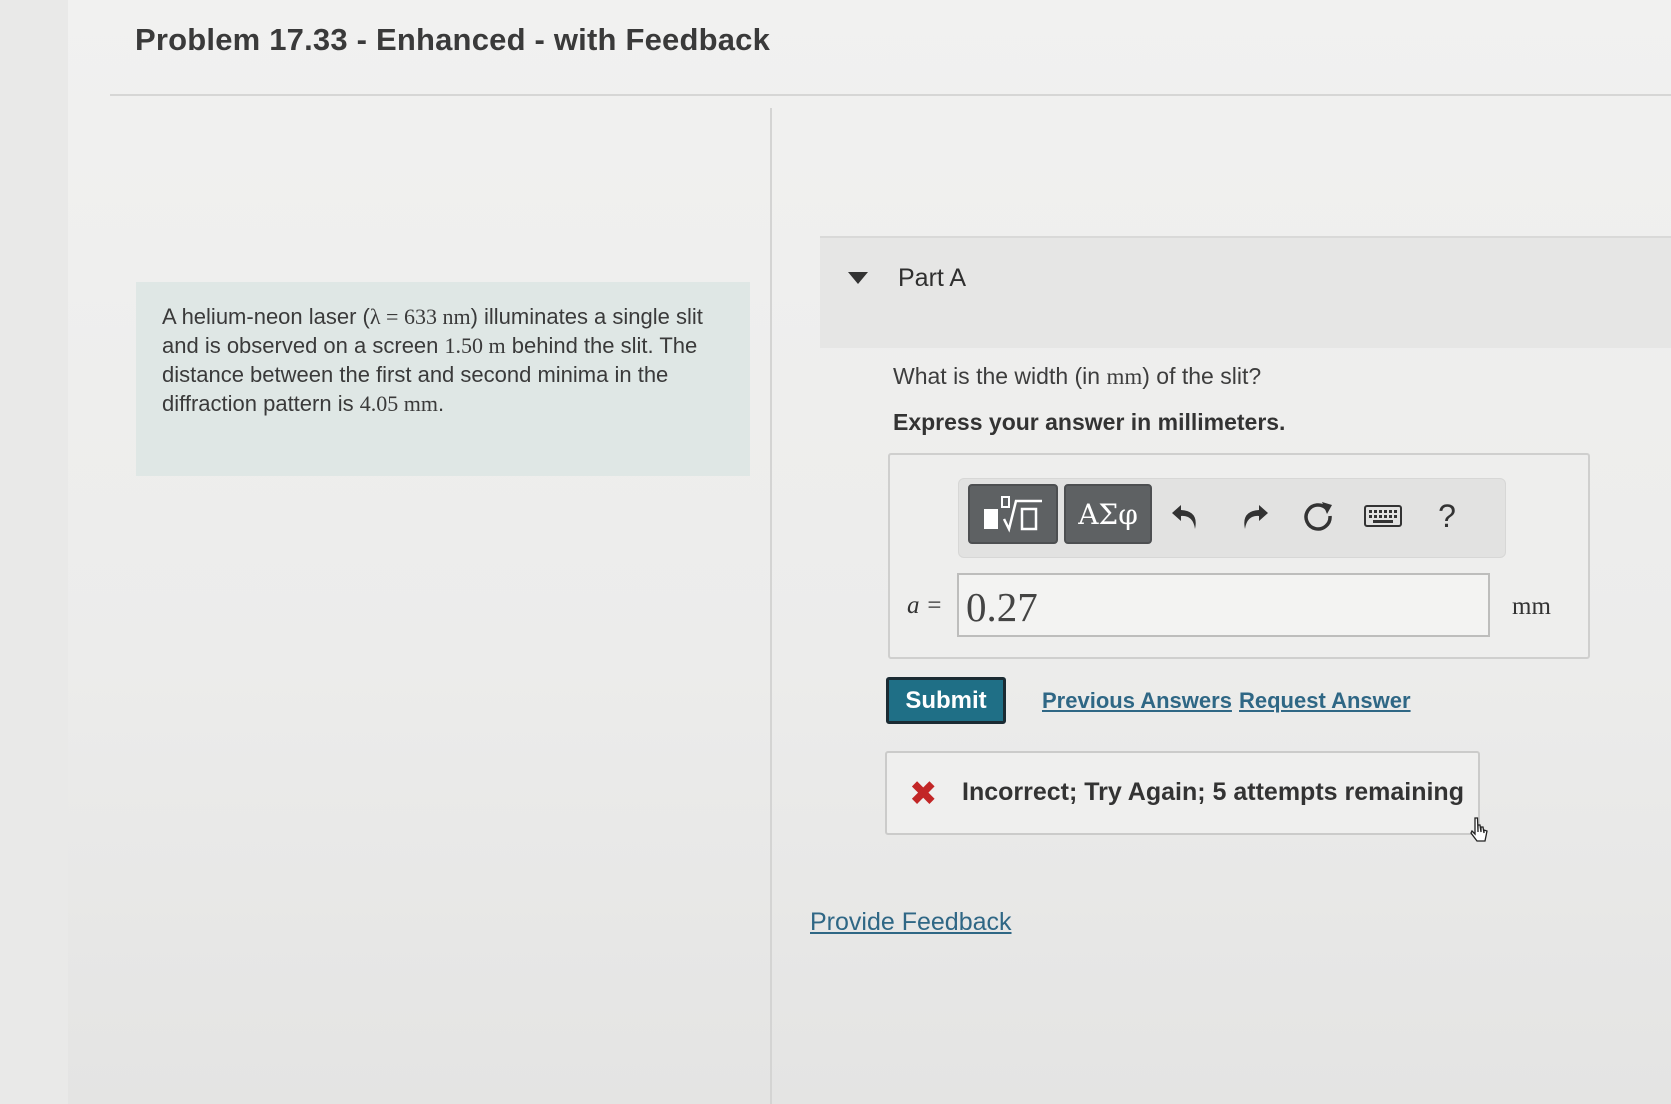 This screenshot has width=1671, height=1104. What do you see at coordinates (1479, 829) in the screenshot?
I see `mouse-pointer-icon` at bounding box center [1479, 829].